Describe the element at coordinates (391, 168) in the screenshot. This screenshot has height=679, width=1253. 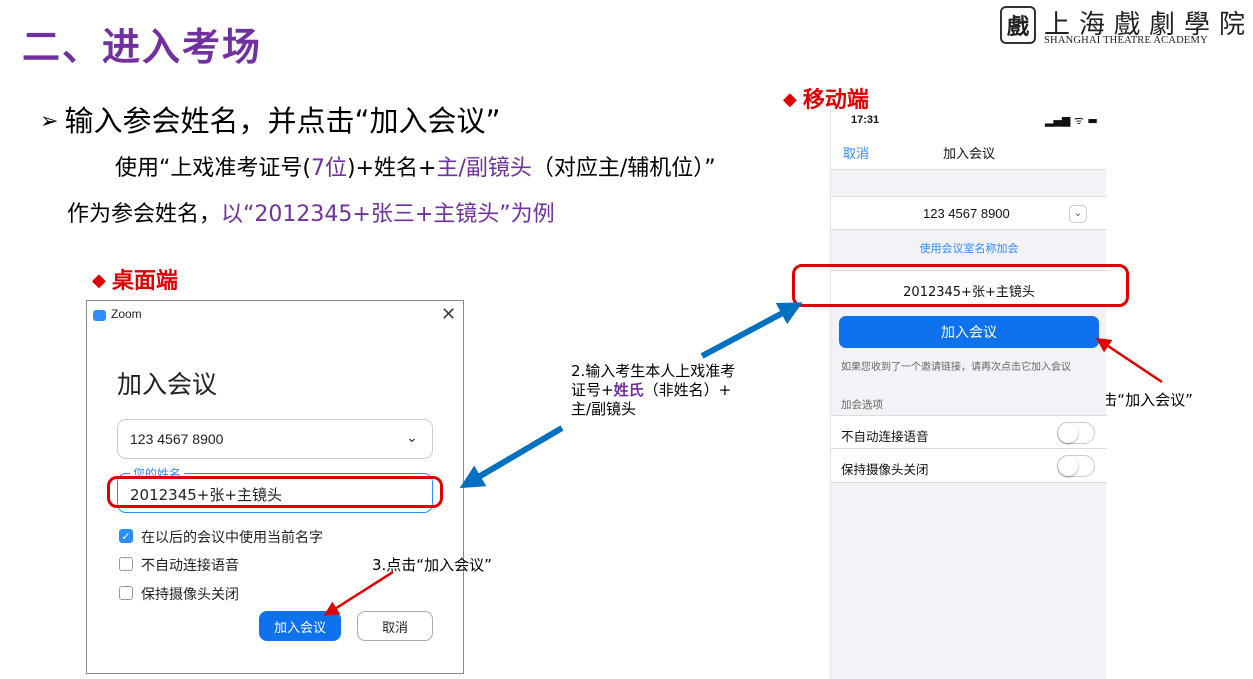
I see `rule-mid: )+姓名+` at that location.